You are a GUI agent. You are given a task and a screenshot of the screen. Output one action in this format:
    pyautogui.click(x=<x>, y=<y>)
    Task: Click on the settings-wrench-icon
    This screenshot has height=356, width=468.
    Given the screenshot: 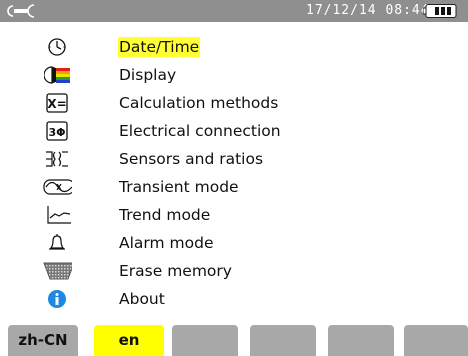 What is the action you would take?
    pyautogui.click(x=21, y=11)
    